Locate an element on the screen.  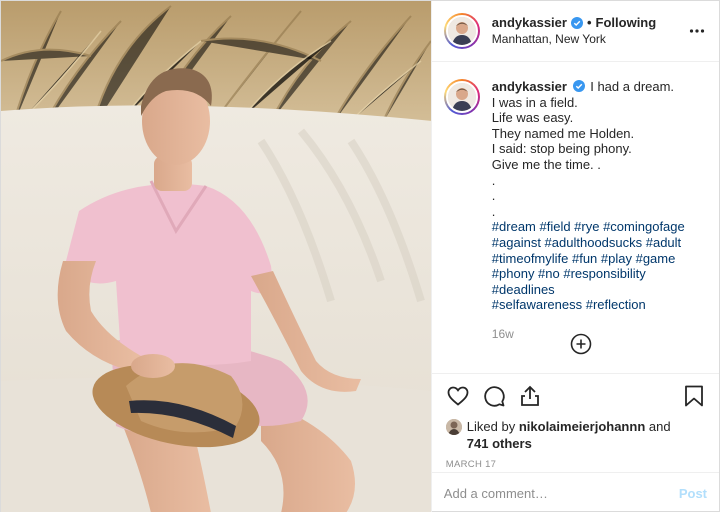
caption-username: andykassier is located at coordinates (529, 86).